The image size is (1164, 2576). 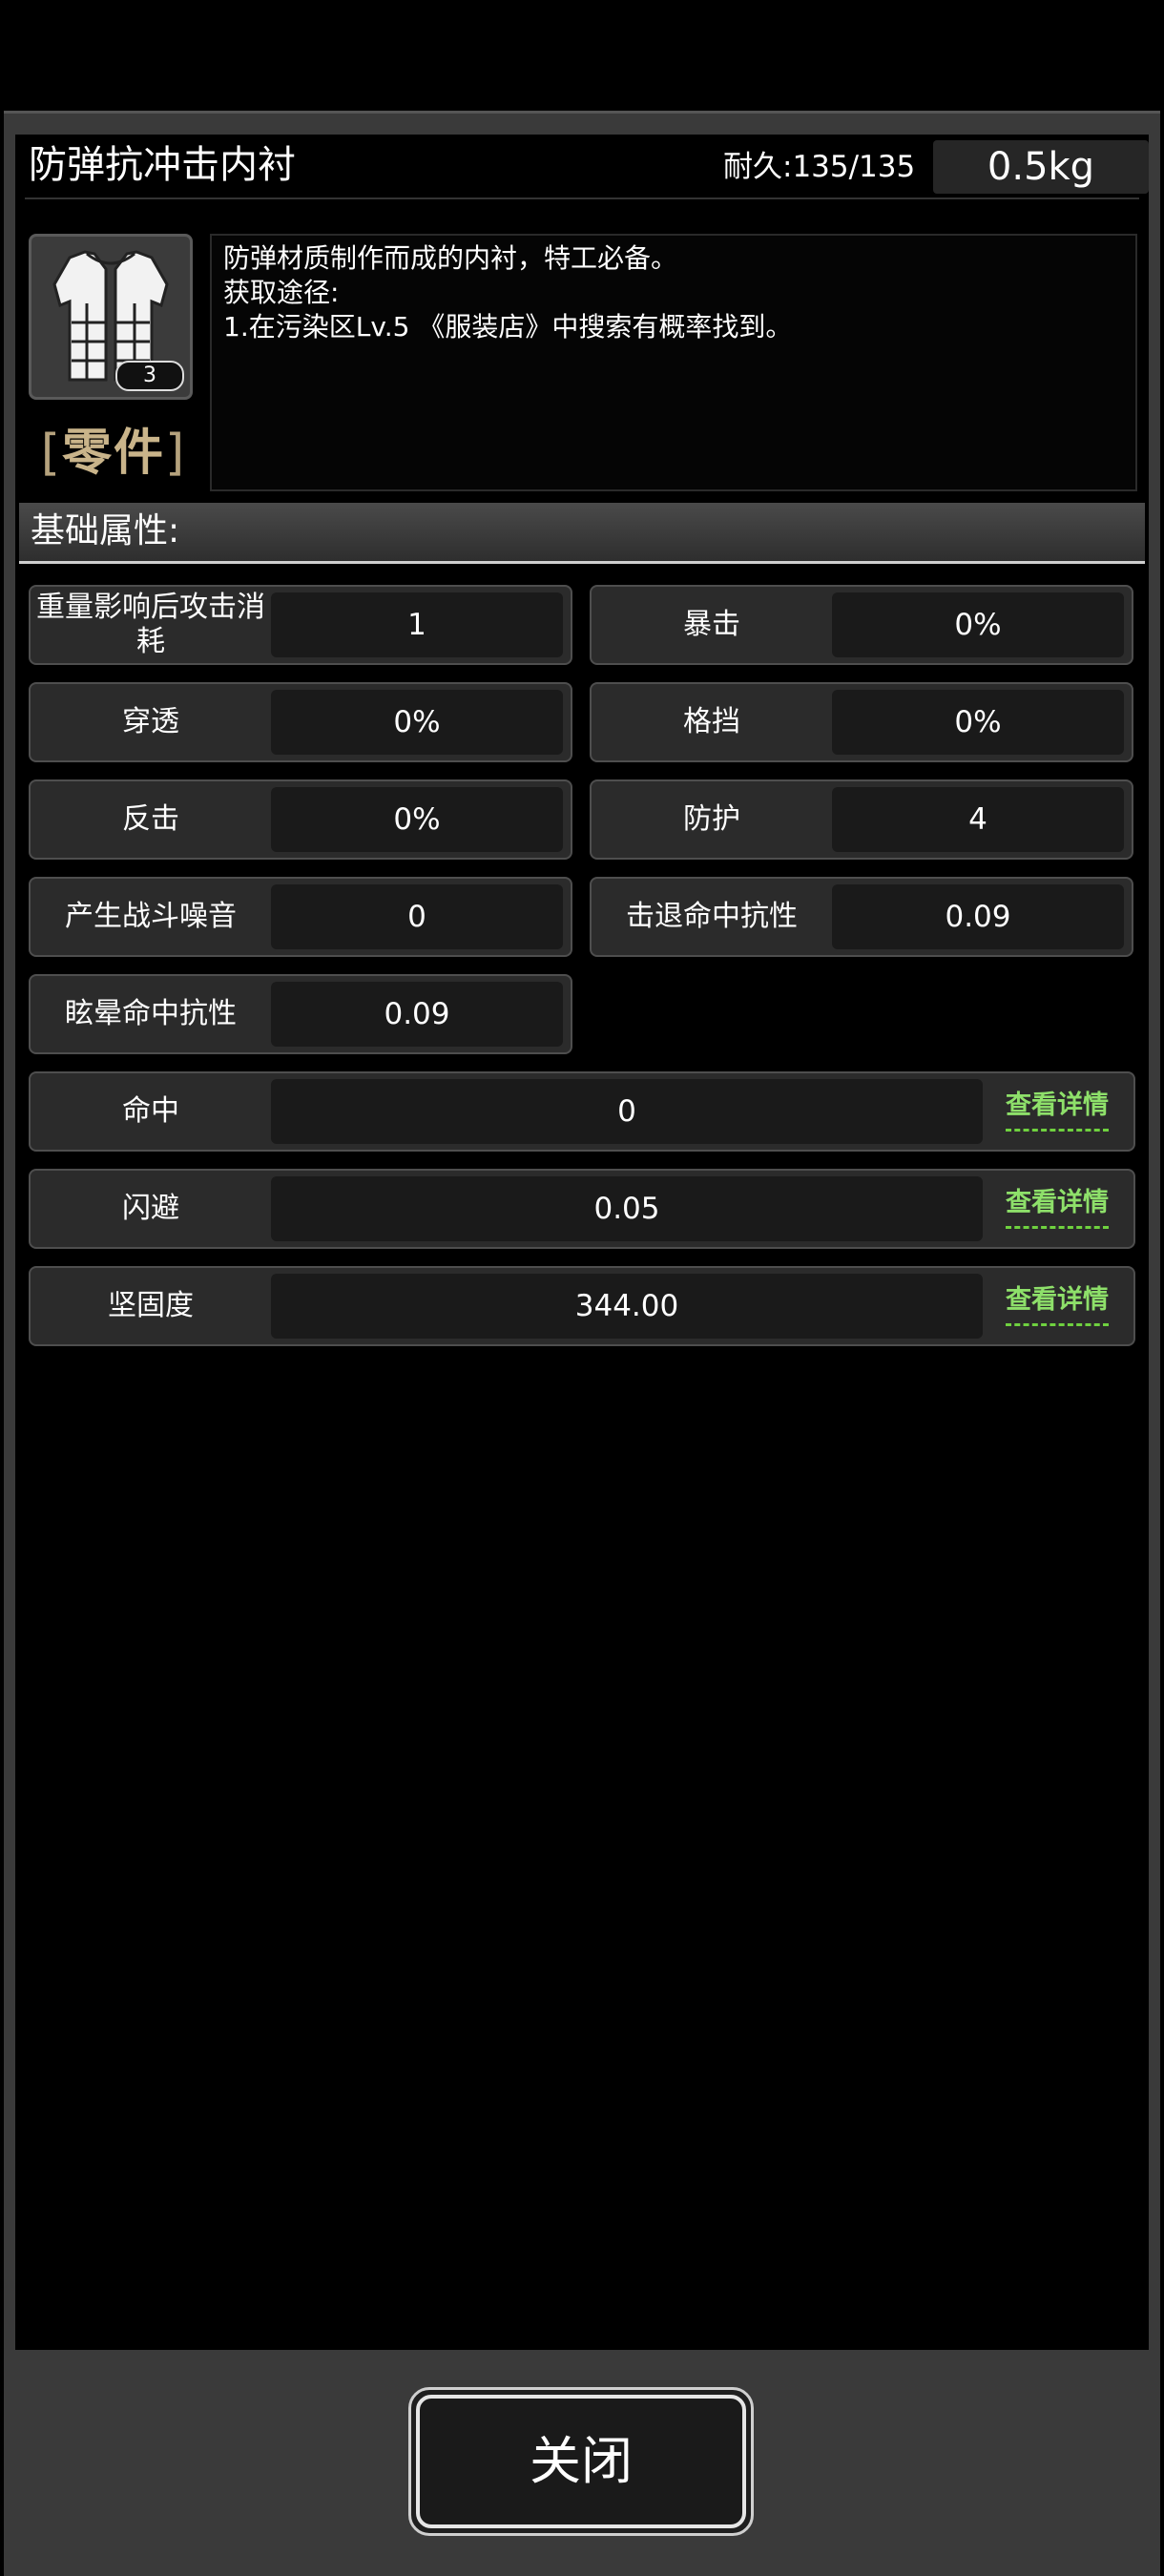 What do you see at coordinates (111, 317) in the screenshot?
I see `item-icon-frame: 3` at bounding box center [111, 317].